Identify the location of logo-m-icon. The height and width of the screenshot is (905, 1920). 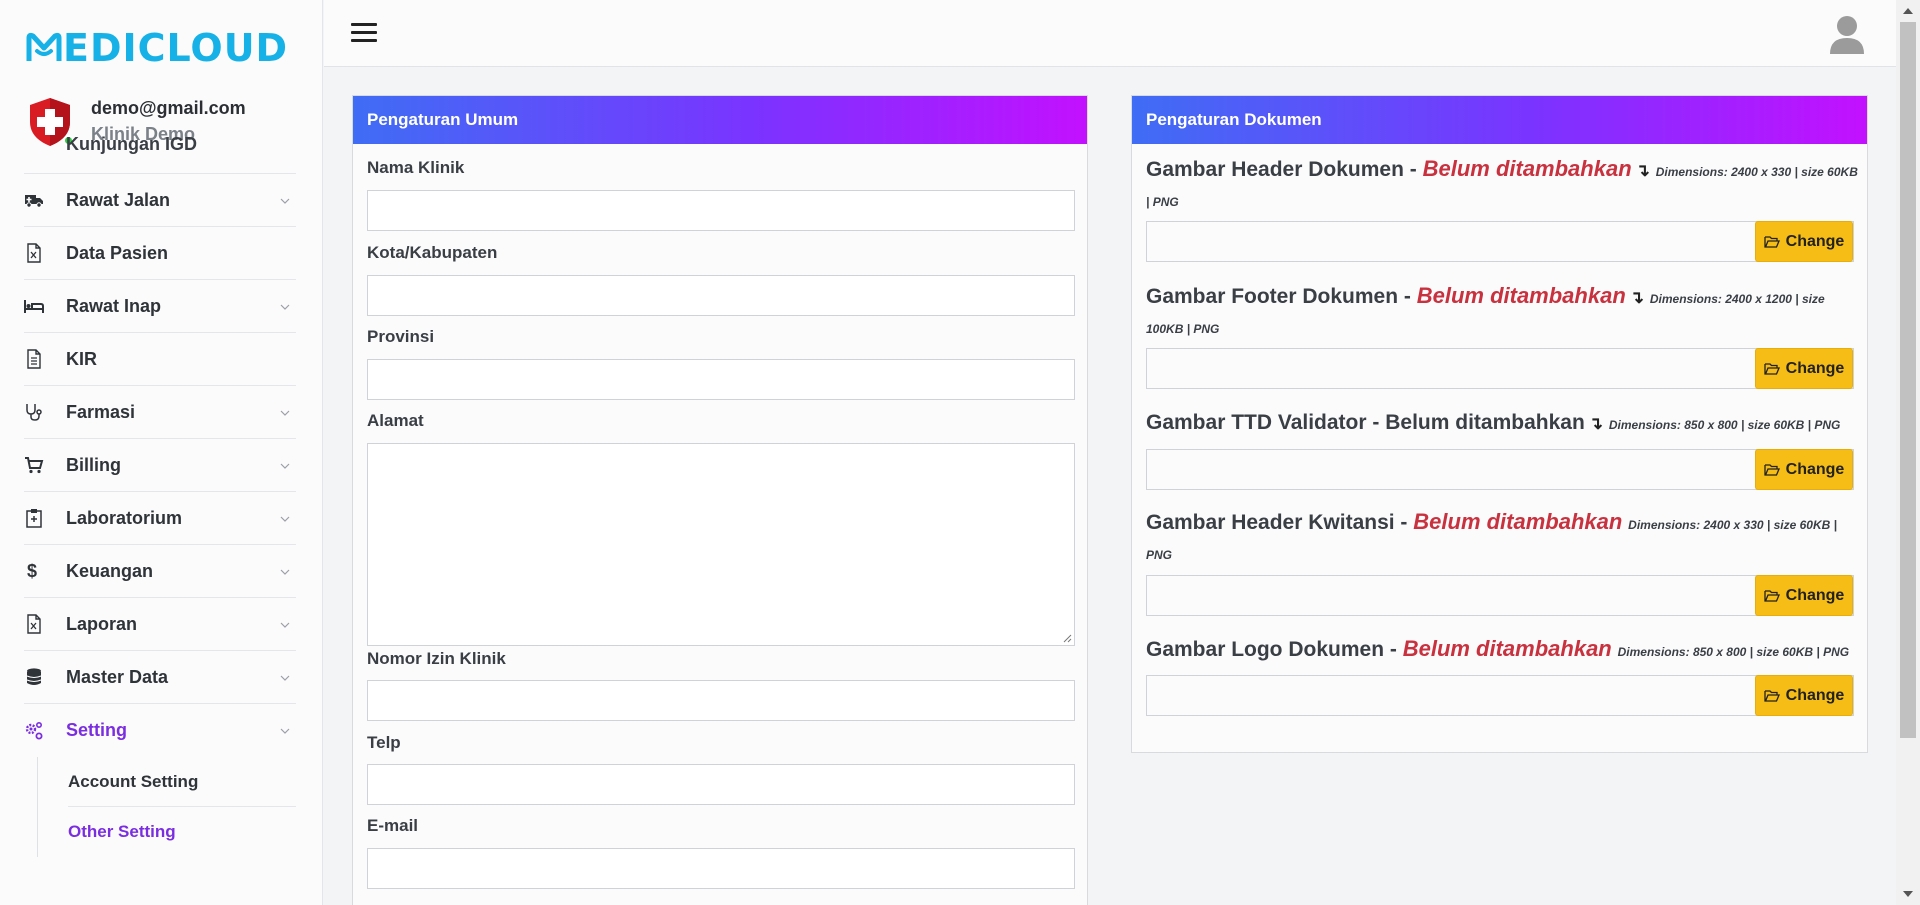
(44, 46).